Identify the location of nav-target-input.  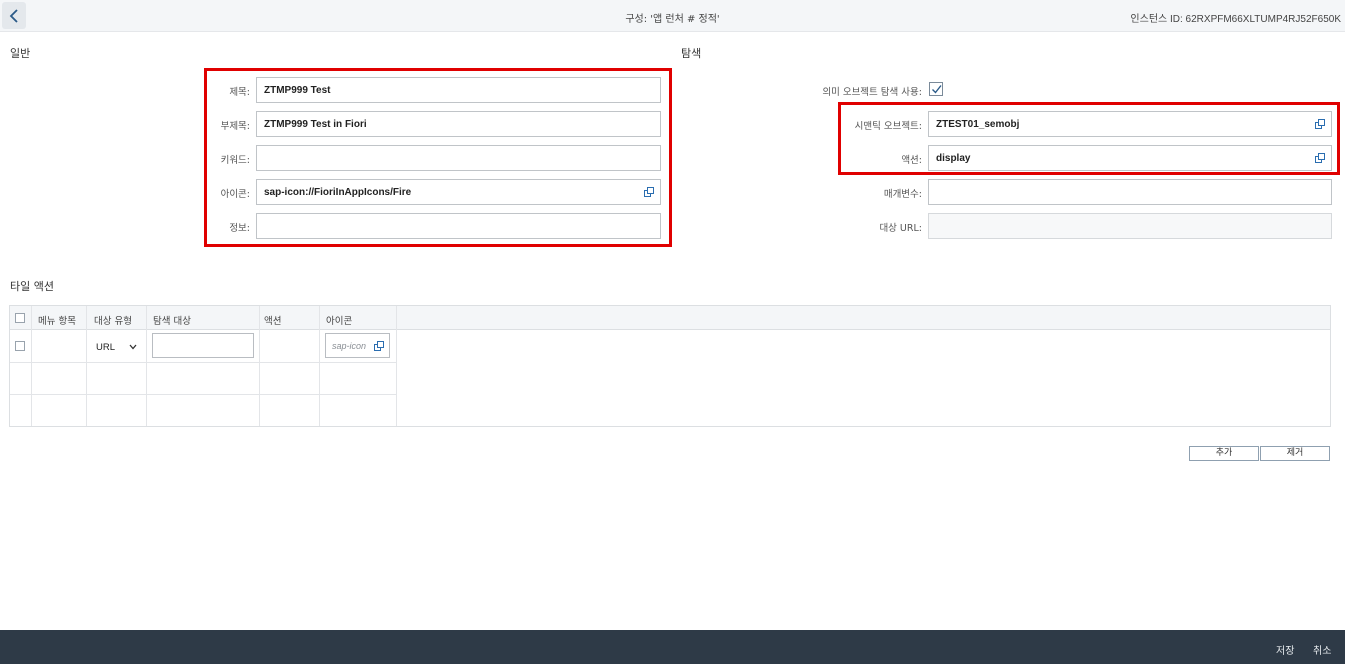
(203, 345).